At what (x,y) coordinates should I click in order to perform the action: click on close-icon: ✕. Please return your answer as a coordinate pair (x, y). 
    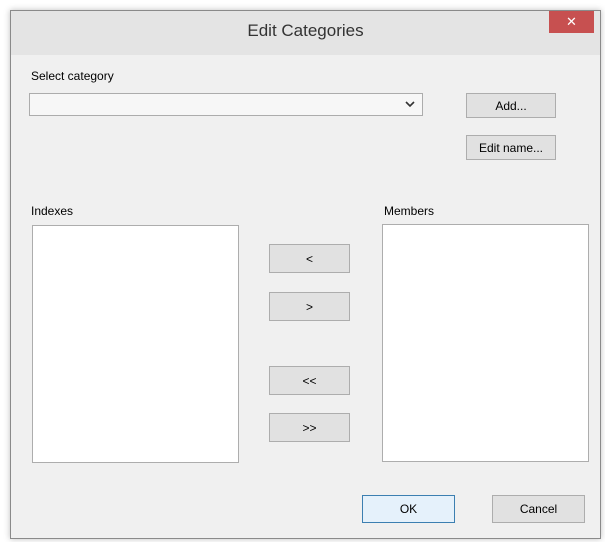
    Looking at the image, I should click on (571, 21).